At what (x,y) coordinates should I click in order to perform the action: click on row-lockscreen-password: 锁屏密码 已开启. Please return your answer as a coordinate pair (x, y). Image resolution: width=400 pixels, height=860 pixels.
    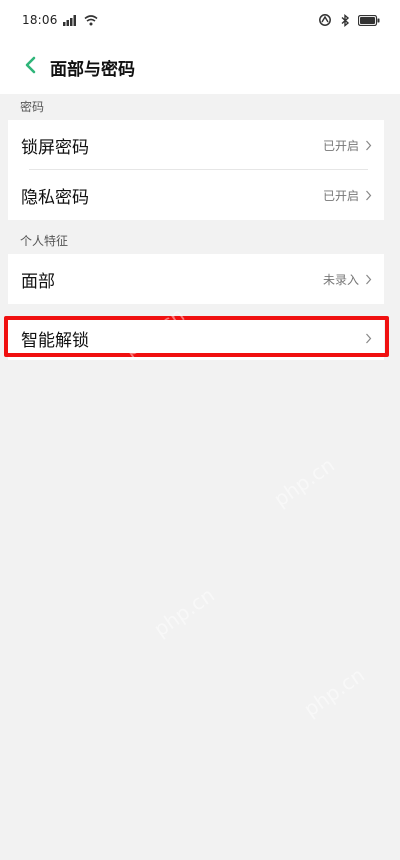
    Looking at the image, I should click on (196, 145).